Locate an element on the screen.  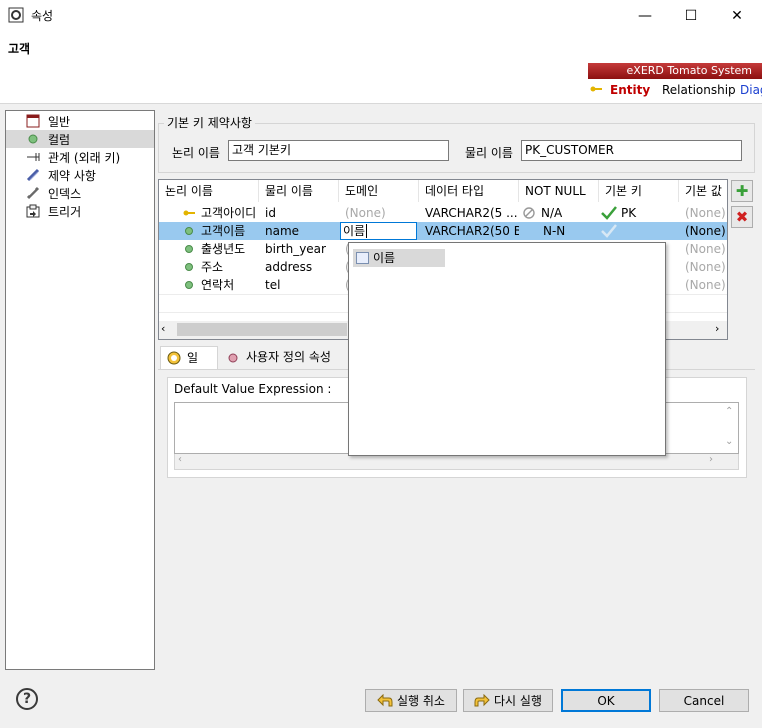
redo-label: 다시 실행 is located at coordinates (518, 701).